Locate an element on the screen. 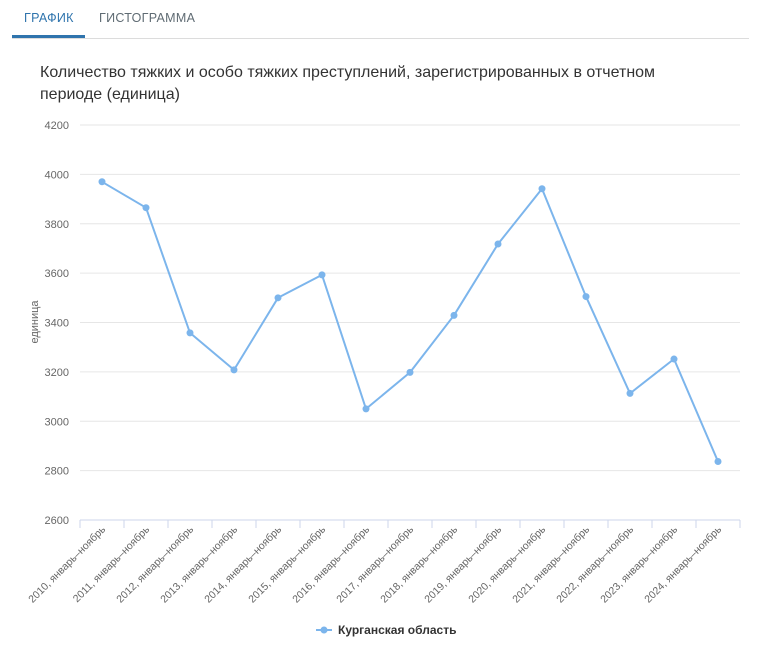 The image size is (760, 660). y-tick-label: 3400 is located at coordinates (57, 324).